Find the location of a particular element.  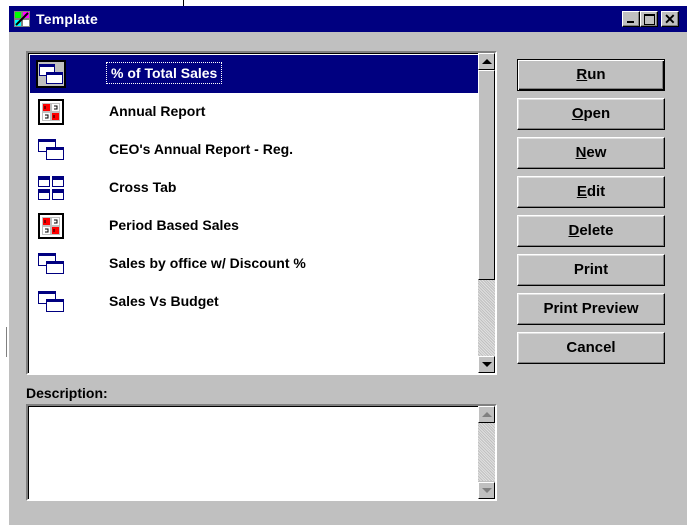

minimize-icon is located at coordinates (630, 22).